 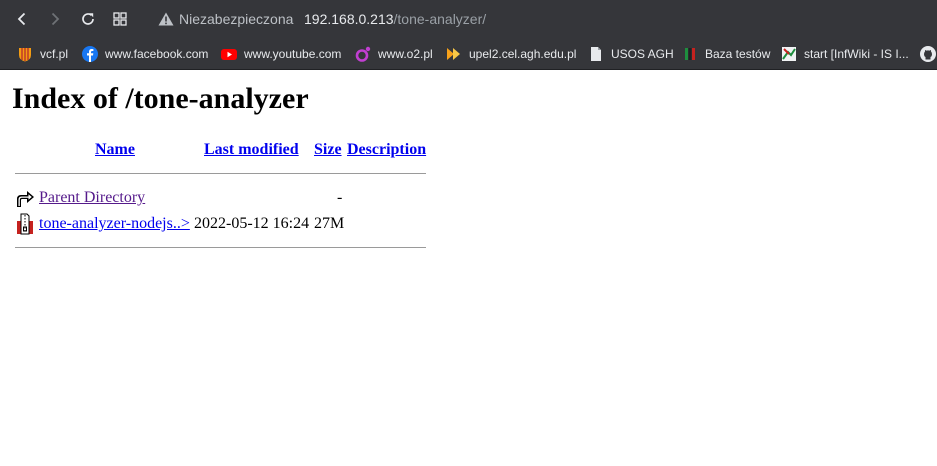 I want to click on bookmark-label: USOS AGH, so click(x=642, y=54).